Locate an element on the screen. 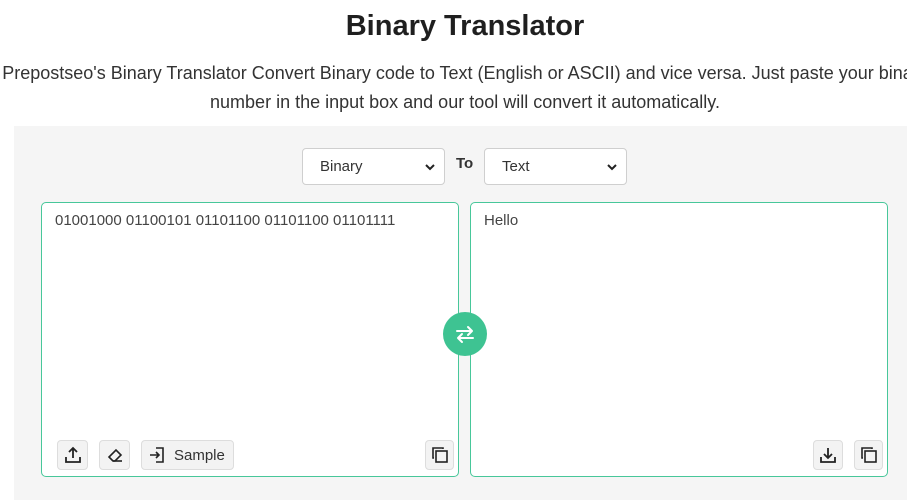 This screenshot has height=500, width=907. upload-button is located at coordinates (72, 455).